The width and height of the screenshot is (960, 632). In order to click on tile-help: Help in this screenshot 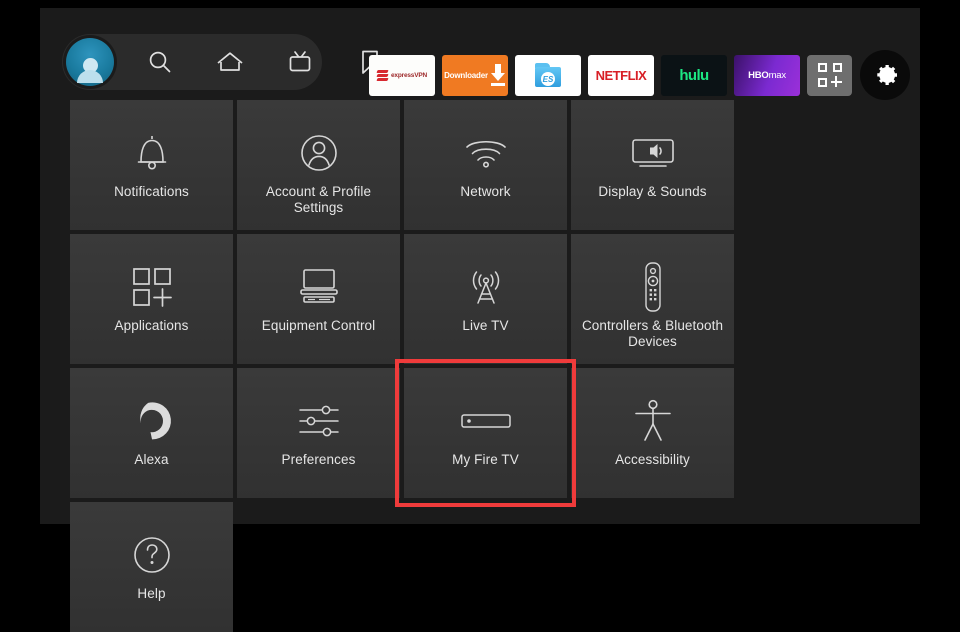, I will do `click(151, 567)`.